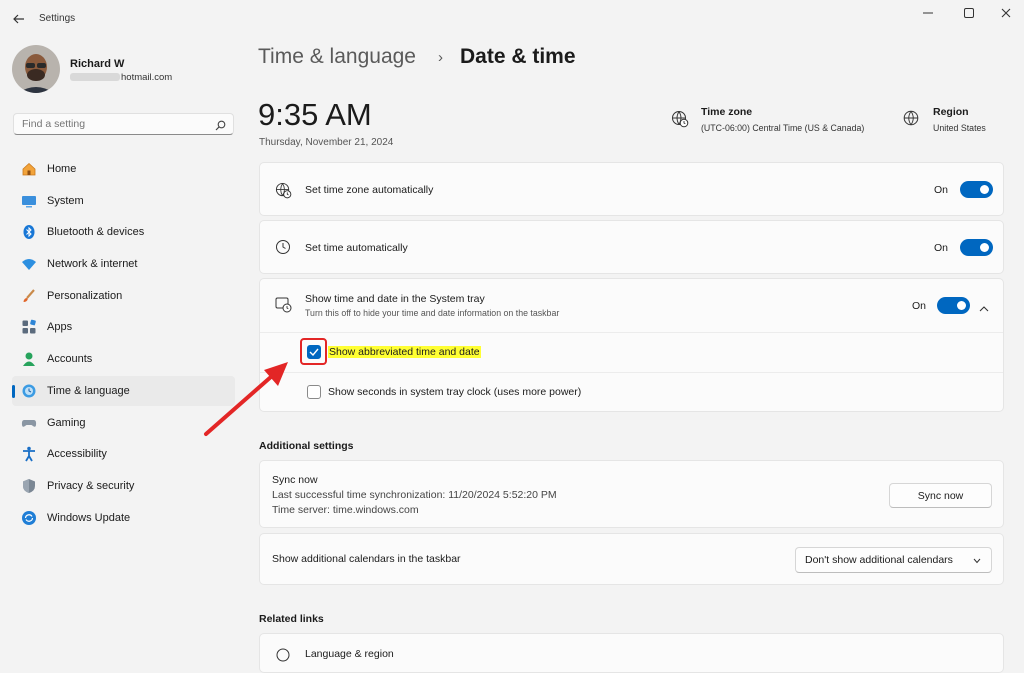 This screenshot has height=673, width=1024. What do you see at coordinates (783, 128) in the screenshot?
I see `time-zone-value: (UTC-06:00) Central Time (US & Canada)` at bounding box center [783, 128].